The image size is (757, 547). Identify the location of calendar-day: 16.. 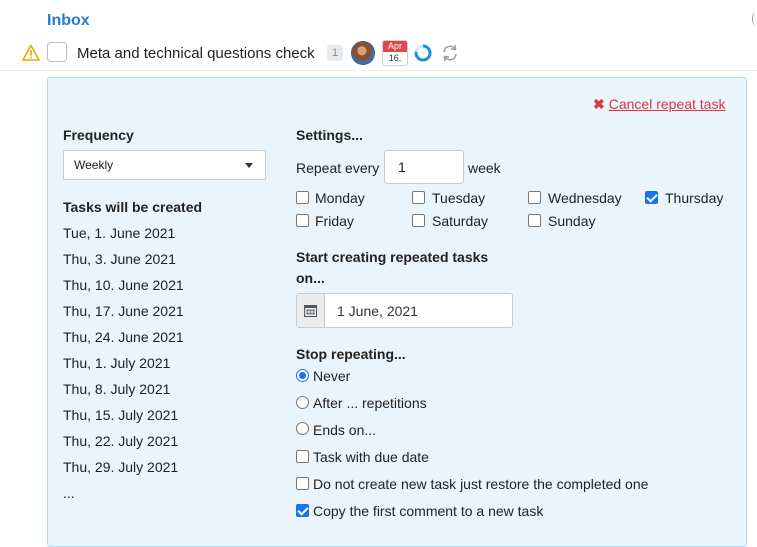
(395, 58).